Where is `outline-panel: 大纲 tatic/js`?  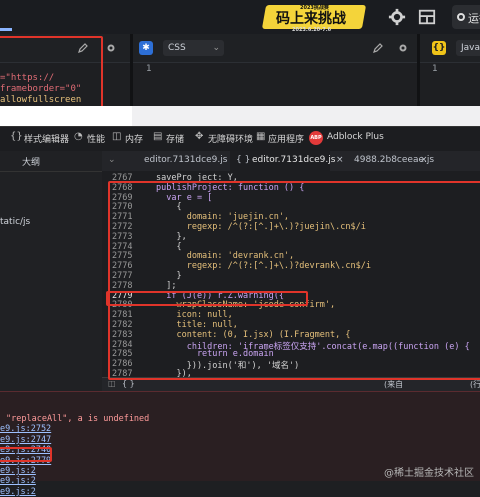 outline-panel: 大纲 tatic/js is located at coordinates (51, 271).